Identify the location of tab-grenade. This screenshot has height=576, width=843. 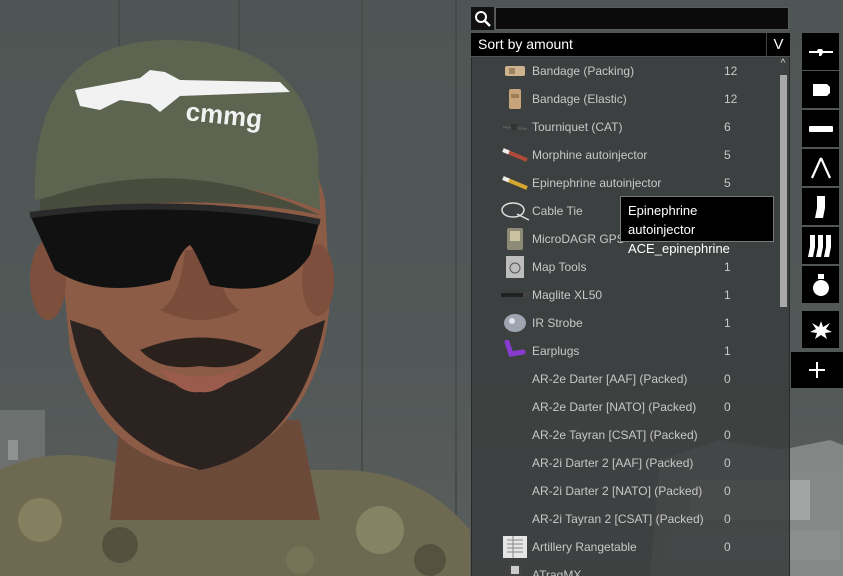
(820, 284).